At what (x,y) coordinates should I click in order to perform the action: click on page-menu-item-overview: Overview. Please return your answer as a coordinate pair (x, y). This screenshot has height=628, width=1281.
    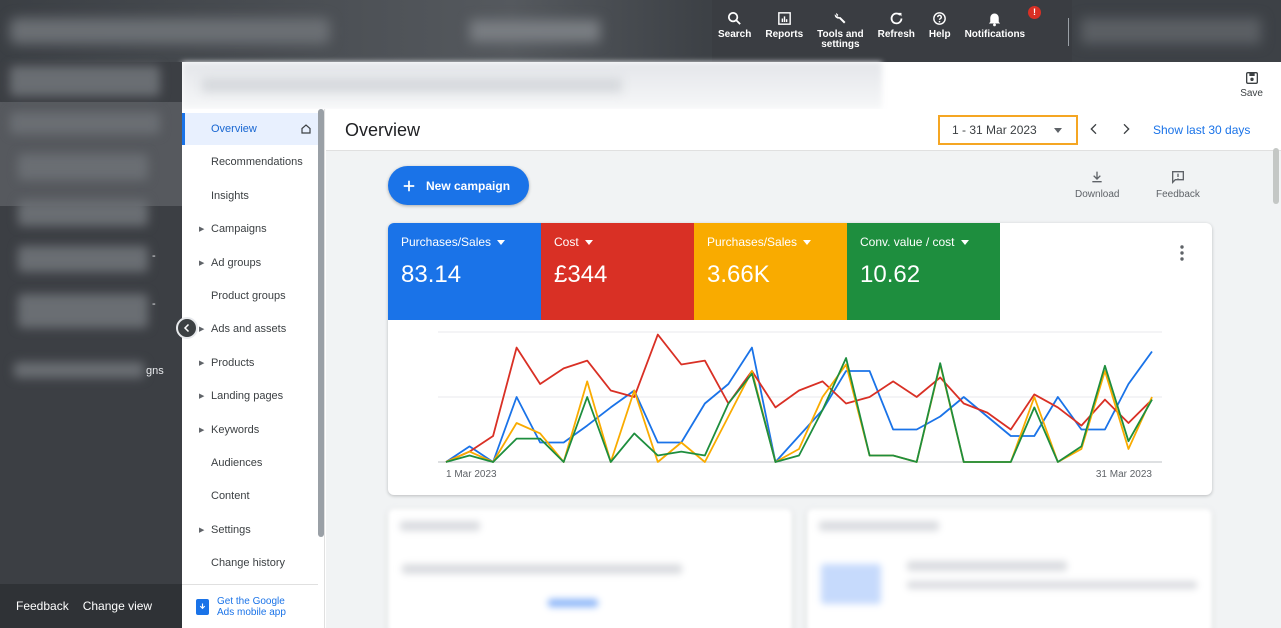
    Looking at the image, I should click on (250, 129).